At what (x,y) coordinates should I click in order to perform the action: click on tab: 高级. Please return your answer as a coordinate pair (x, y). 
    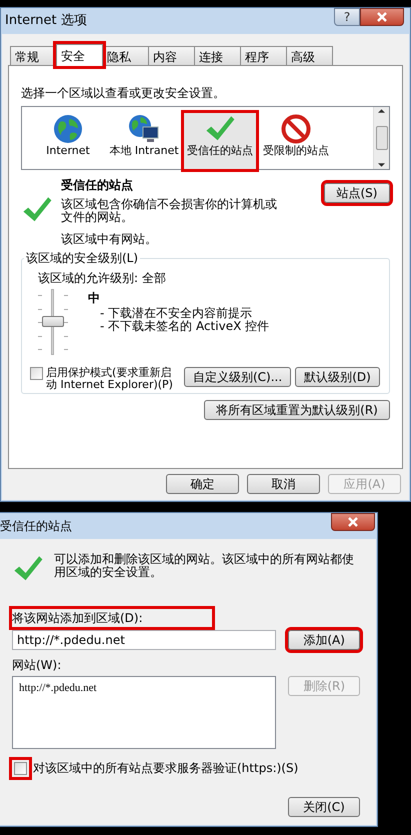
    Looking at the image, I should click on (309, 56).